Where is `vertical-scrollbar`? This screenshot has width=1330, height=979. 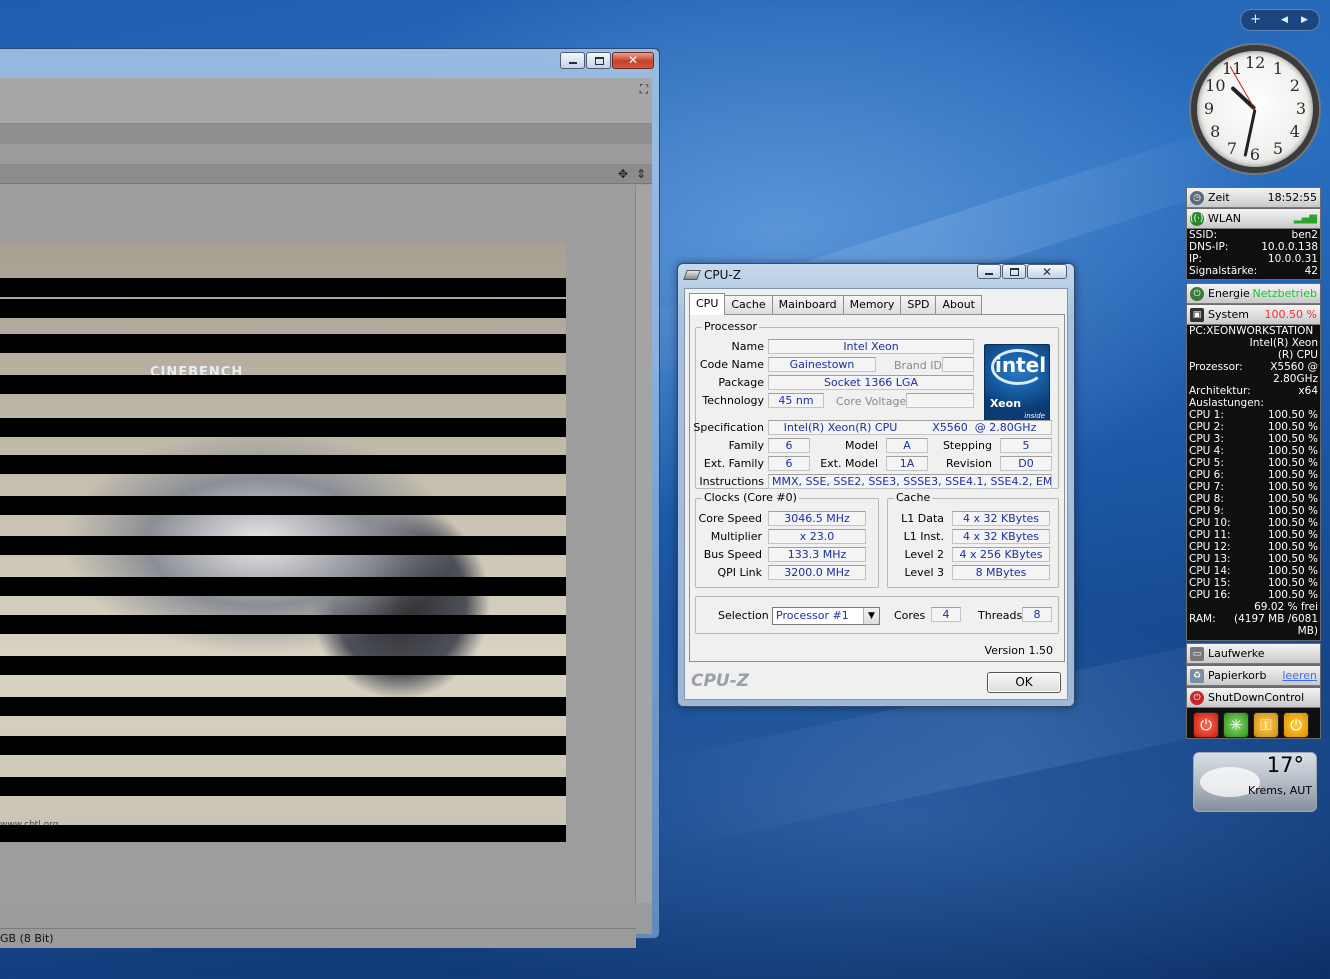 vertical-scrollbar is located at coordinates (644, 544).